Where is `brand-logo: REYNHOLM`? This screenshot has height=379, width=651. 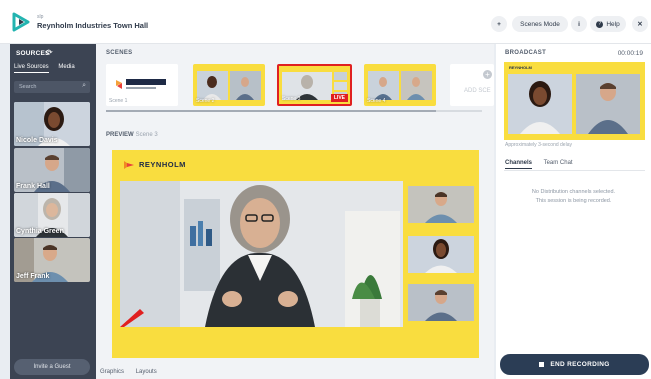
brand-logo: REYNHOLM is located at coordinates (155, 164).